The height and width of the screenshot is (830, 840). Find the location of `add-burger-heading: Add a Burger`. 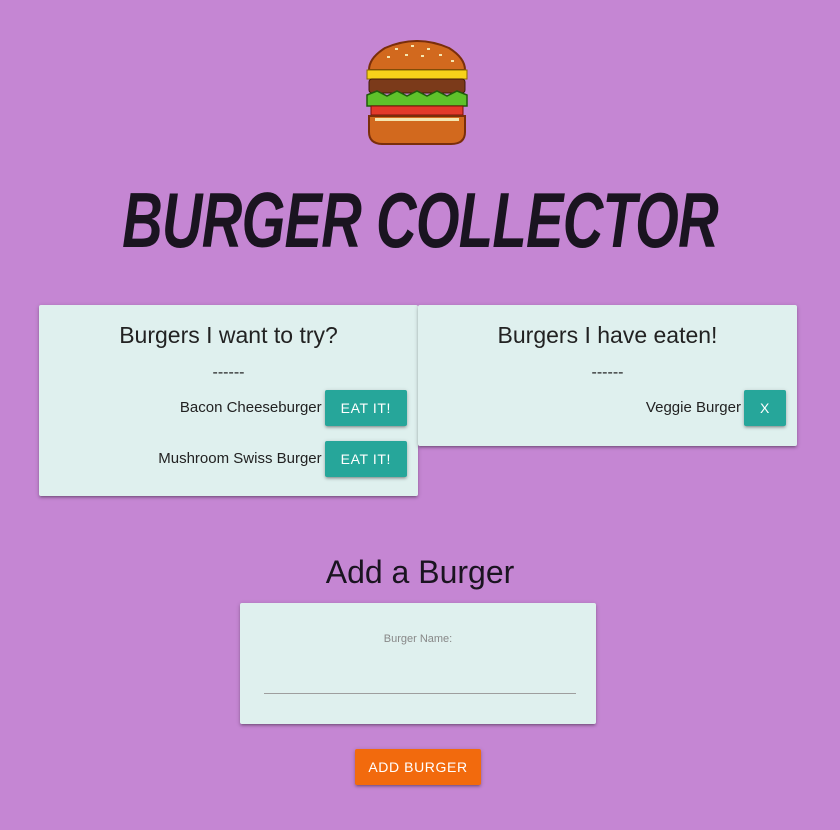

add-burger-heading: Add a Burger is located at coordinates (420, 572).